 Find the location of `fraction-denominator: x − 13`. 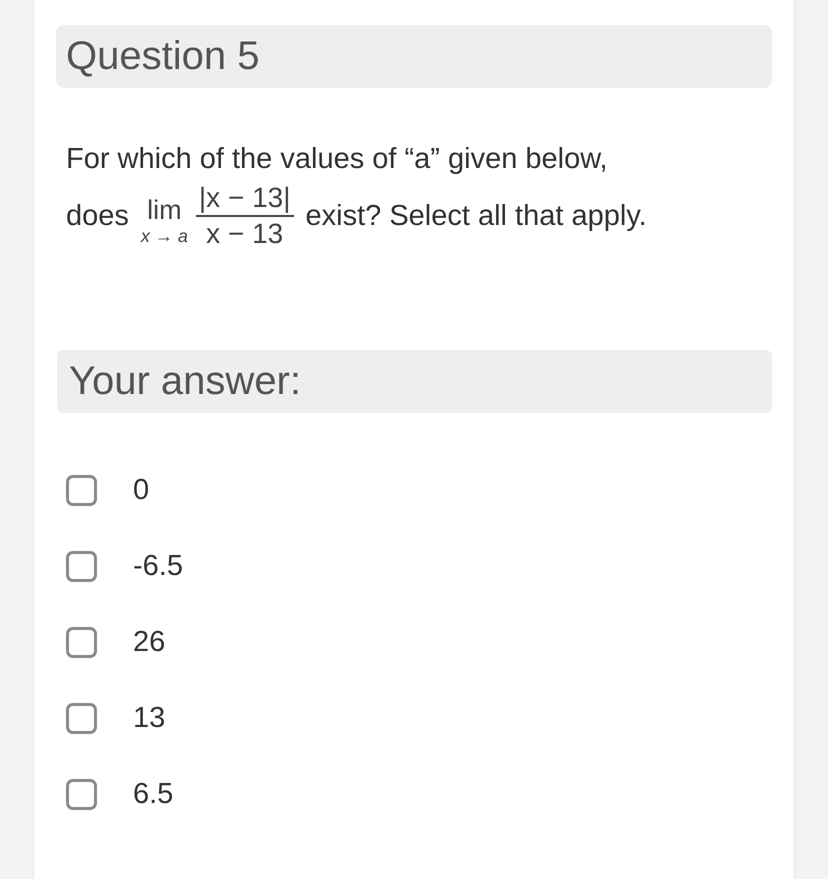

fraction-denominator: x − 13 is located at coordinates (245, 233).